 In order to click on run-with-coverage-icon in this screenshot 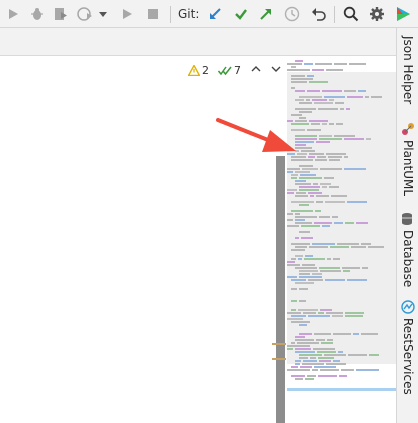, I will do `click(61, 14)`.